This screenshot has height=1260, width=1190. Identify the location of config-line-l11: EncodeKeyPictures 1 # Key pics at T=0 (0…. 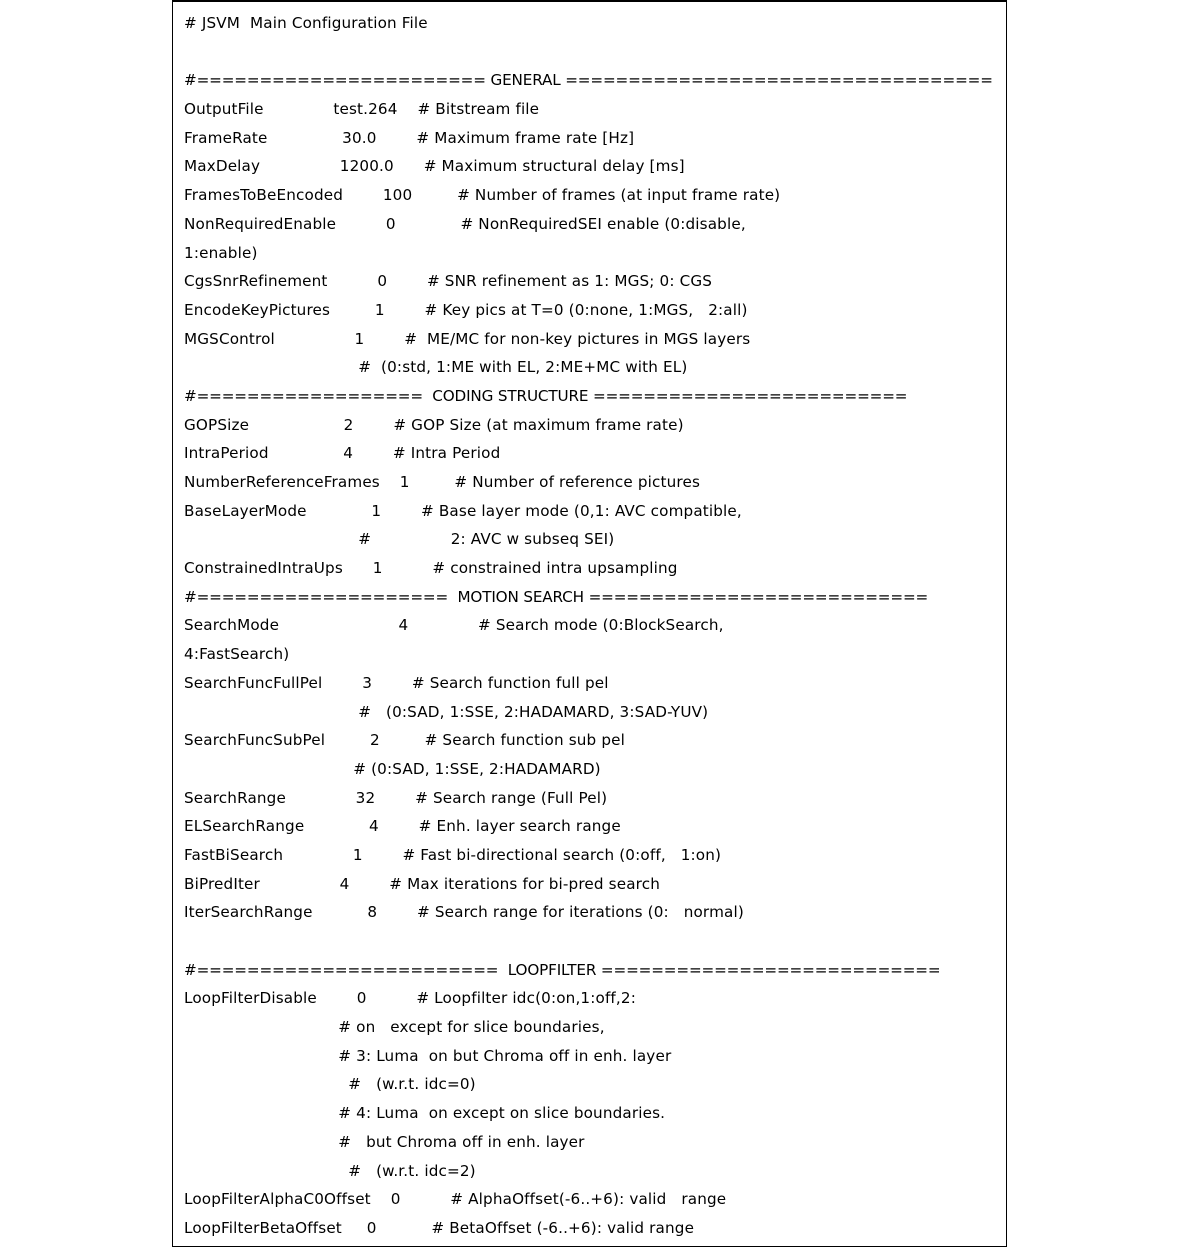
(466, 309).